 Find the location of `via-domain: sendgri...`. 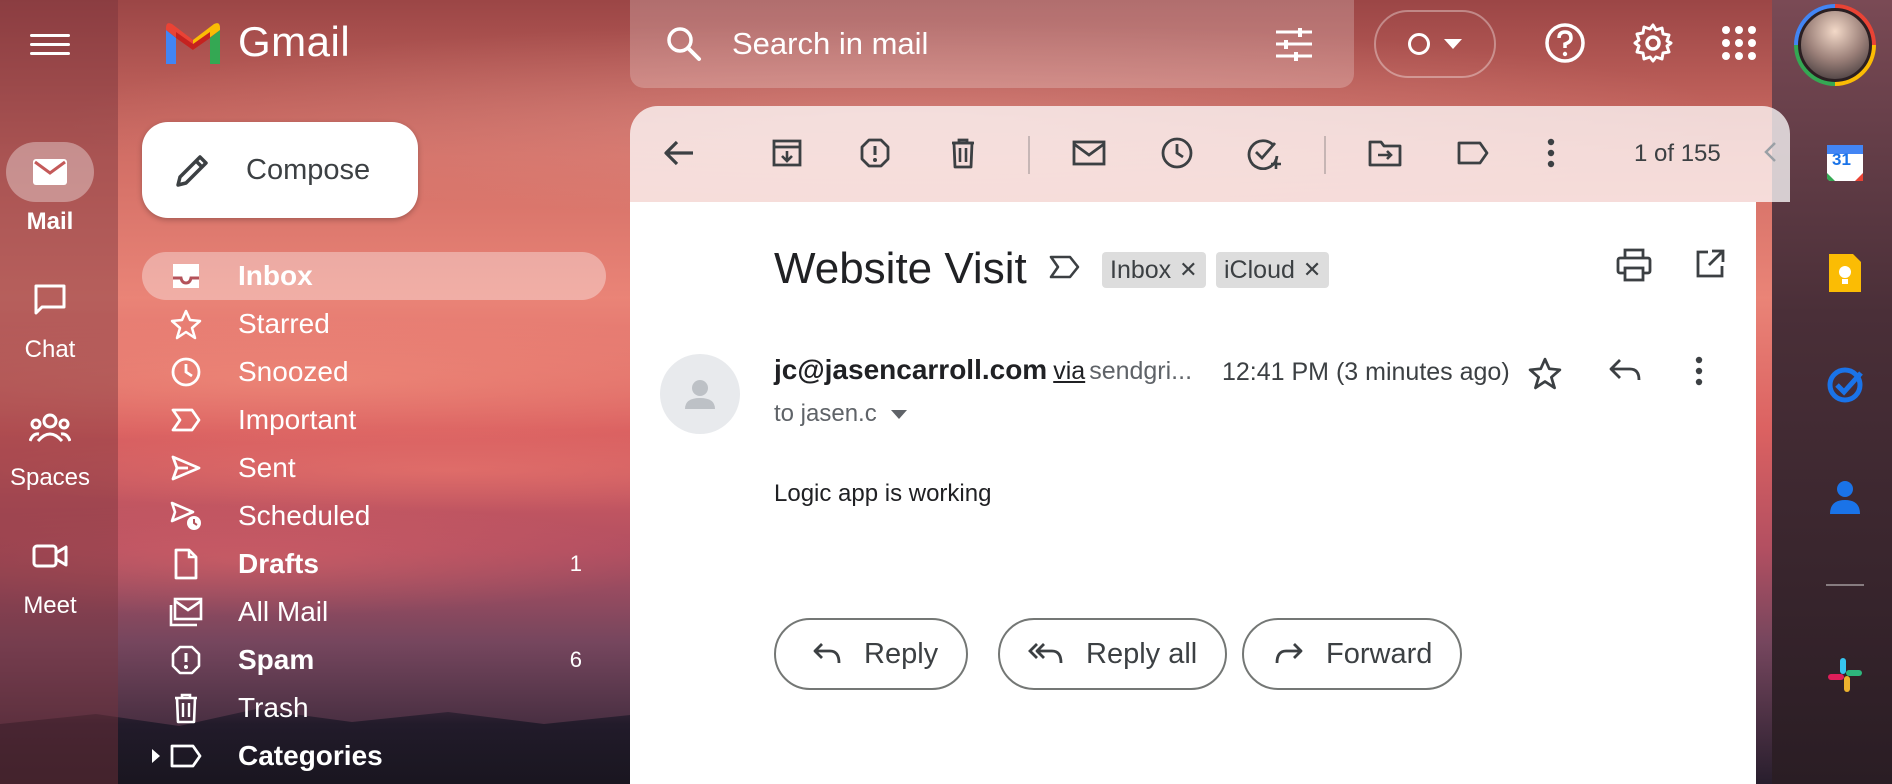

via-domain: sendgri... is located at coordinates (1141, 371).